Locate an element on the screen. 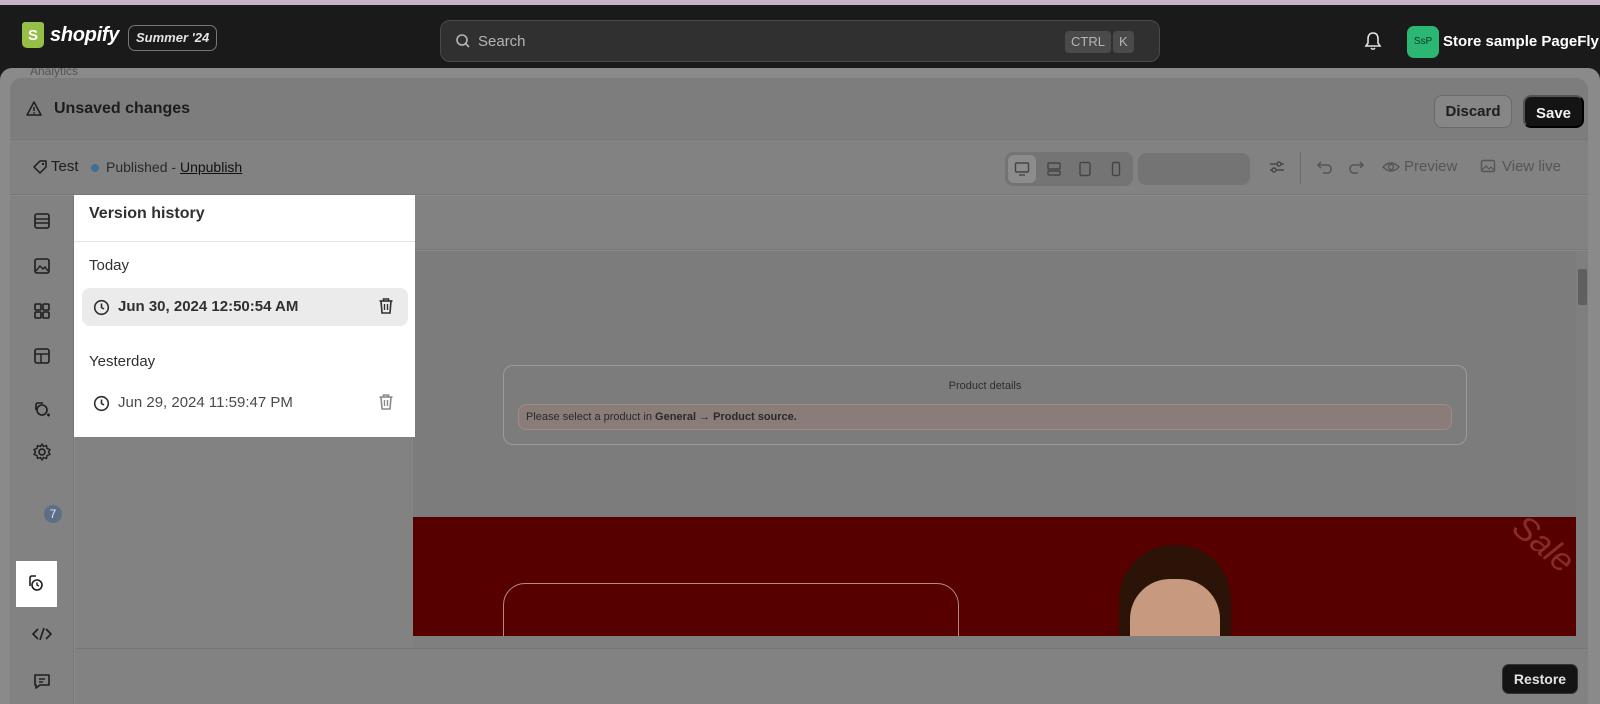 This screenshot has width=1600, height=704. chat-icon is located at coordinates (42, 681).